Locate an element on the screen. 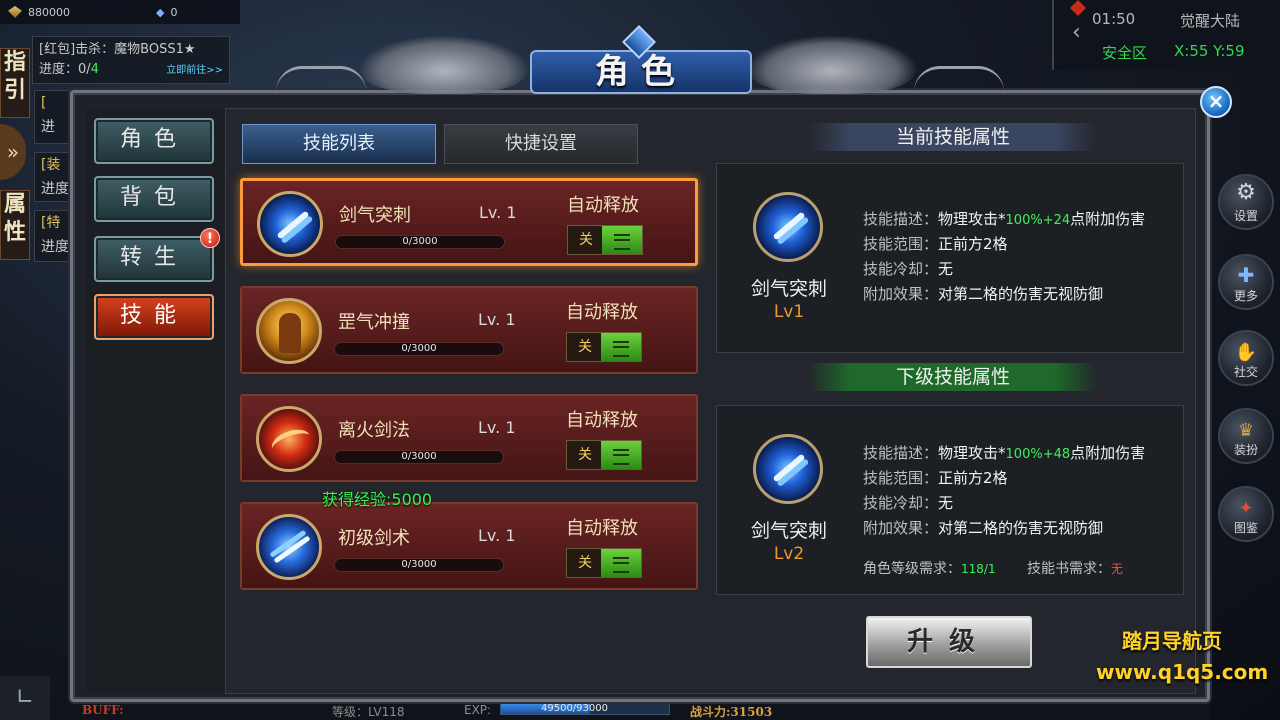 Image resolution: width=1280 pixels, height=720 pixels. buff-label: BUFF: is located at coordinates (103, 710).